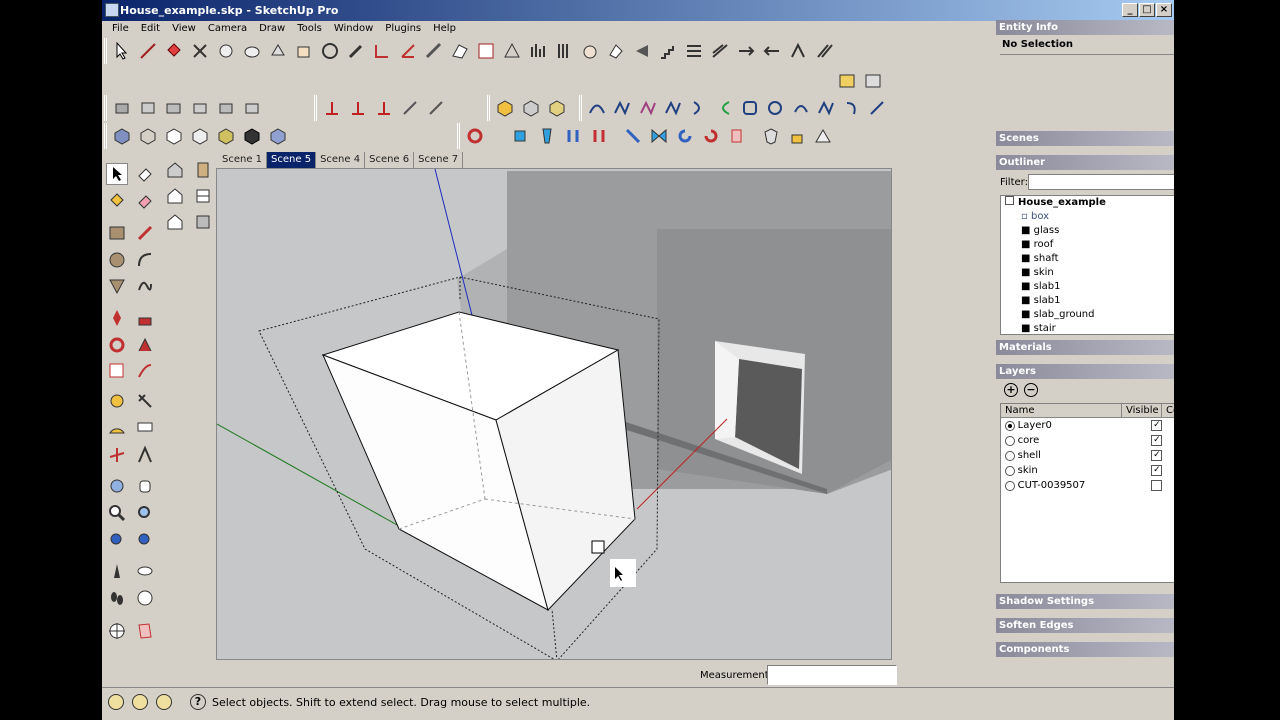  What do you see at coordinates (117, 540) in the screenshot?
I see `zoom-extents-icon` at bounding box center [117, 540].